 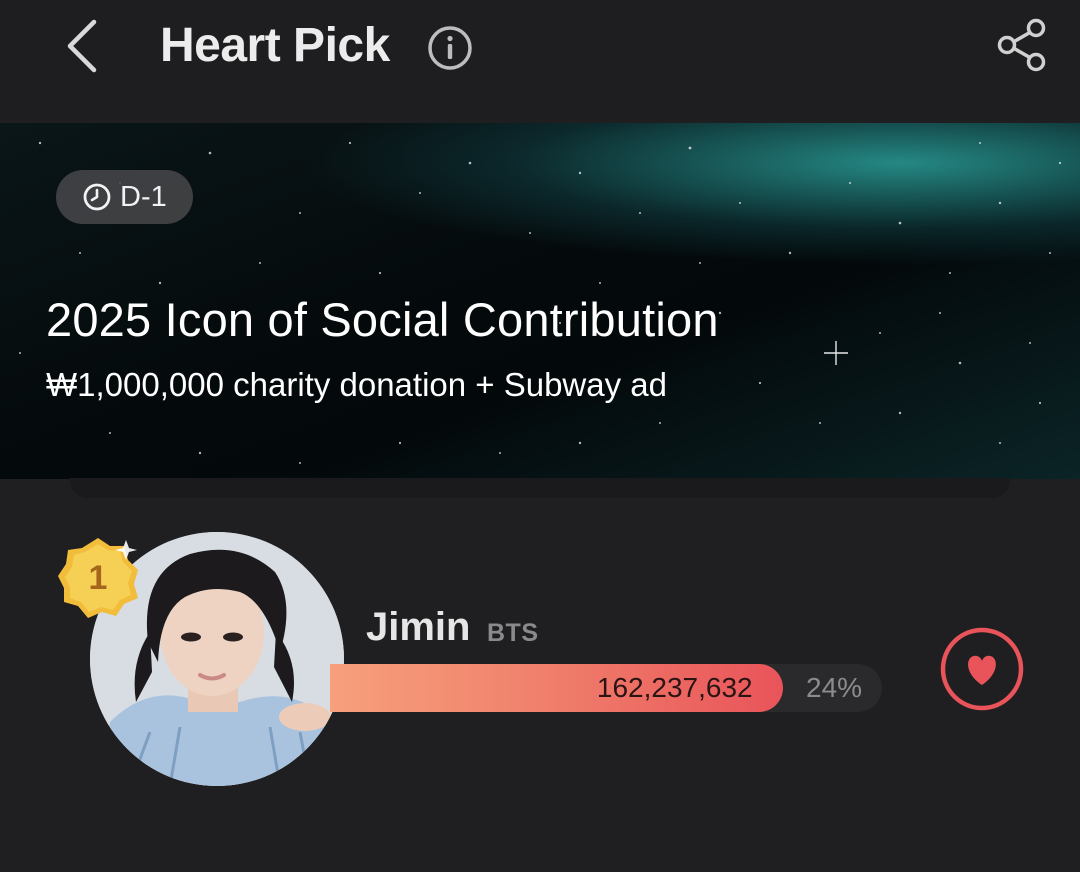 I want to click on rank-badge: 1, so click(x=98, y=578).